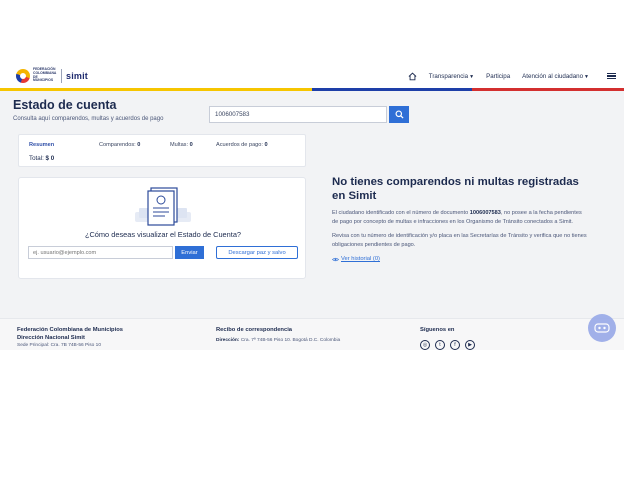 The width and height of the screenshot is (624, 480). What do you see at coordinates (470, 344) in the screenshot?
I see `youtube-icon: ▶` at bounding box center [470, 344].